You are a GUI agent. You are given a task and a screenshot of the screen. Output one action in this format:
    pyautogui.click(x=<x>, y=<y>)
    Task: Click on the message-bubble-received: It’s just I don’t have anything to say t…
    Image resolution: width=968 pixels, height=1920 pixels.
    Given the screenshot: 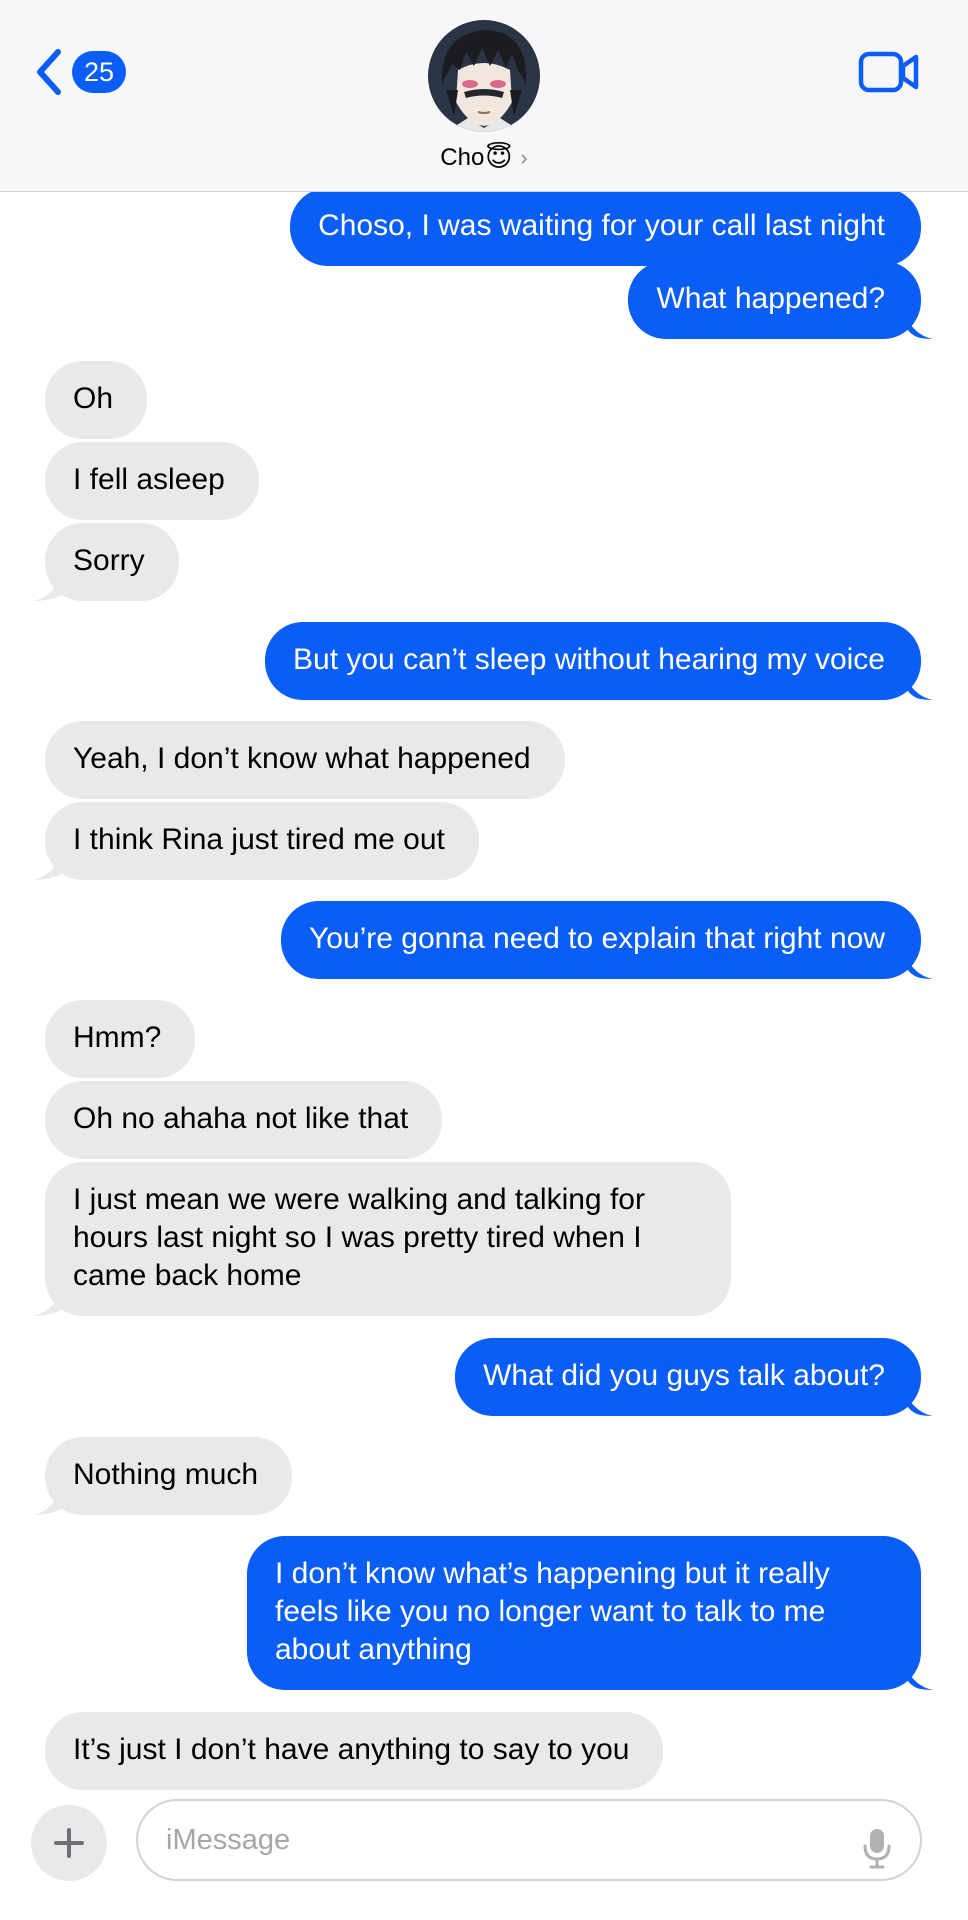 What is the action you would take?
    pyautogui.click(x=354, y=1751)
    